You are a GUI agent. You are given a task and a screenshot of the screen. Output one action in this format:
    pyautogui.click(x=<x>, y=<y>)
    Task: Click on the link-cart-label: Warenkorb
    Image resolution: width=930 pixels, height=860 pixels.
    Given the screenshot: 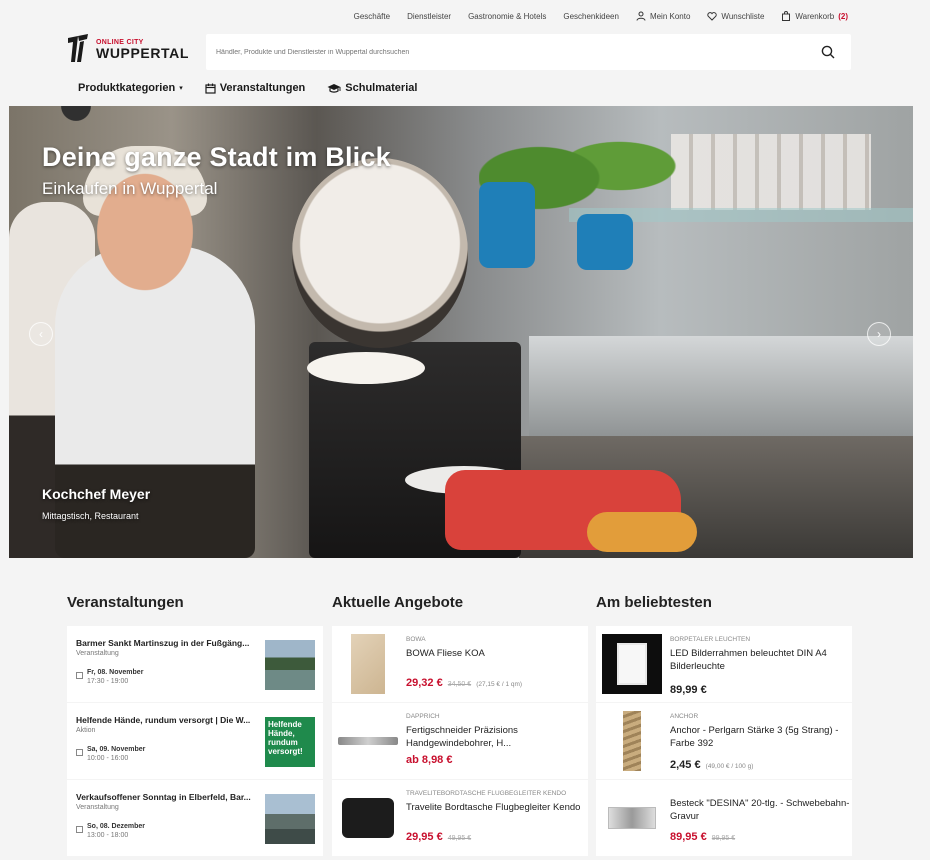 What is the action you would take?
    pyautogui.click(x=815, y=16)
    